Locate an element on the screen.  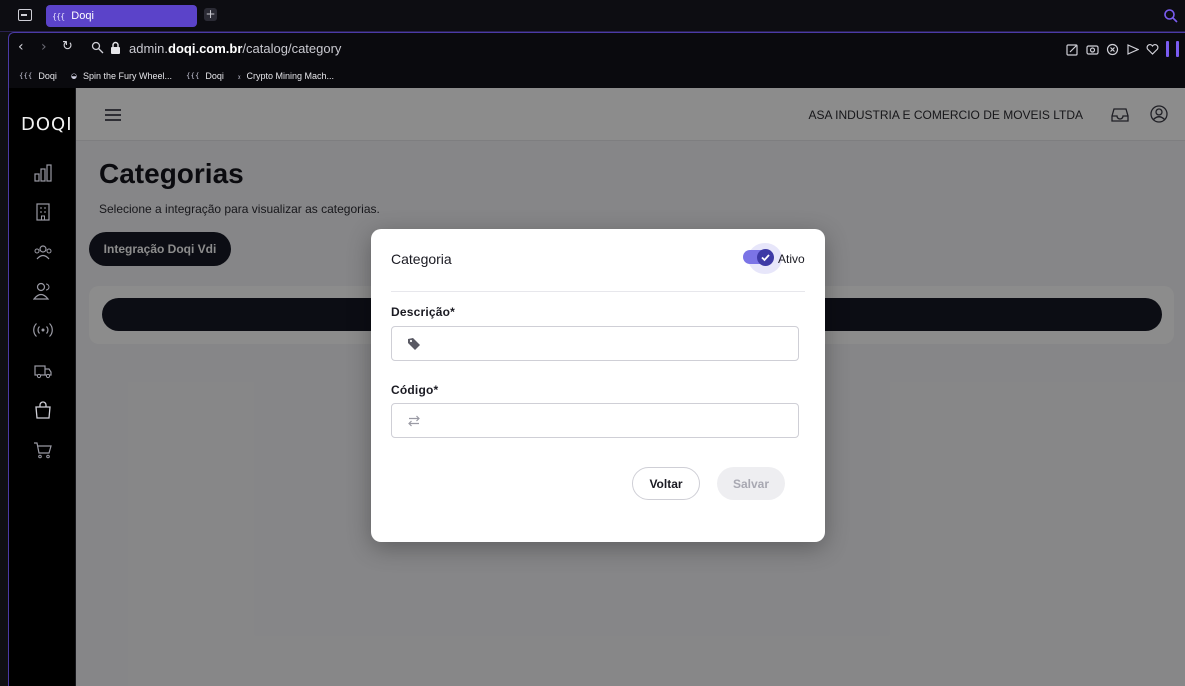
code-field is located at coordinates (595, 420).